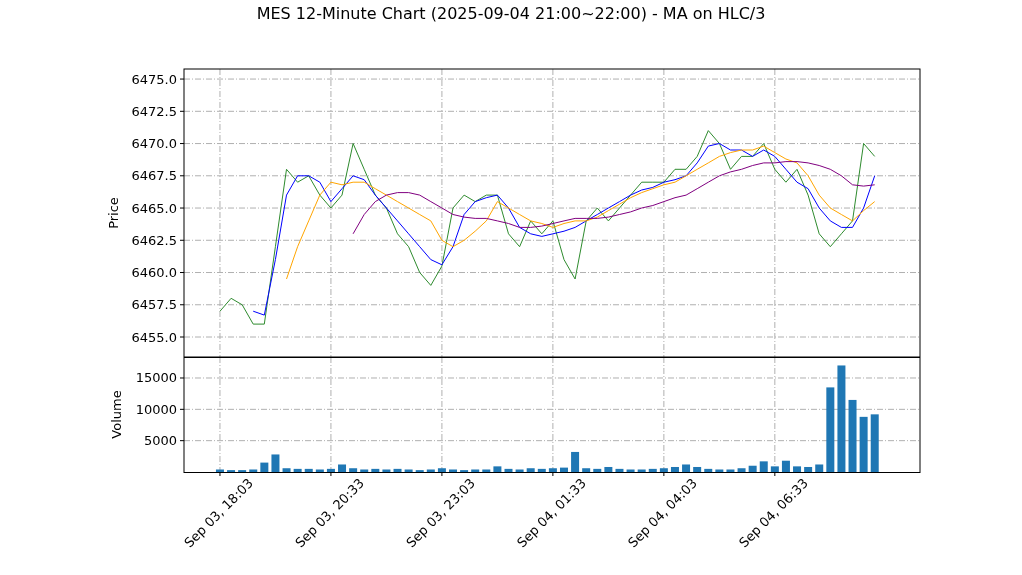 The width and height of the screenshot is (1022, 575). Describe the element at coordinates (113, 213) in the screenshot. I see `axis-label: Price` at that location.